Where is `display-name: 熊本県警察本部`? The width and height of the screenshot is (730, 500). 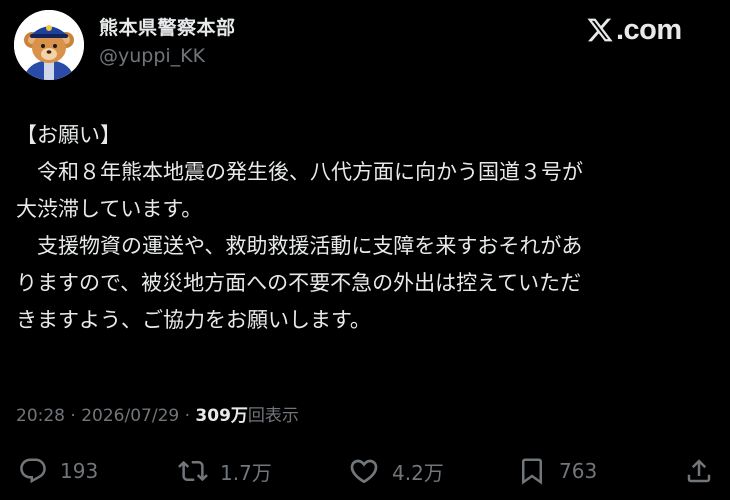
display-name: 熊本県警察本部 is located at coordinates (167, 26).